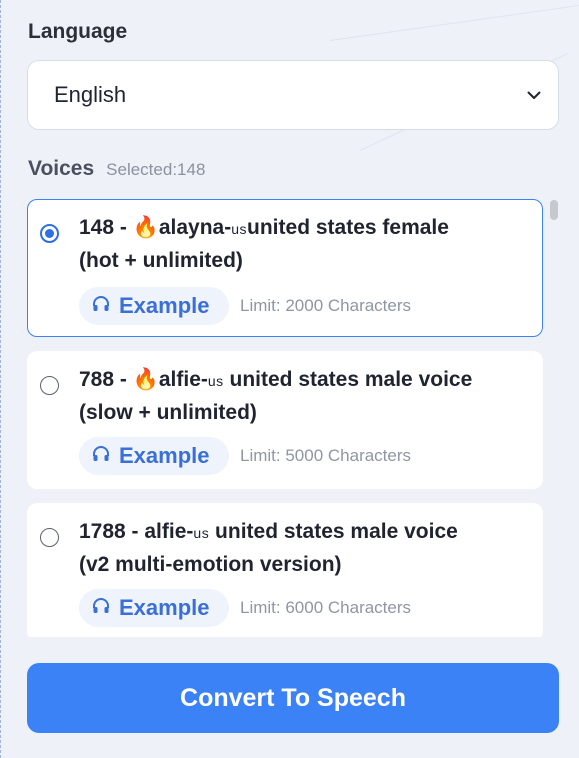 The height and width of the screenshot is (758, 579). I want to click on voice-subtitle: (v2 multi-emotion version), so click(210, 564).